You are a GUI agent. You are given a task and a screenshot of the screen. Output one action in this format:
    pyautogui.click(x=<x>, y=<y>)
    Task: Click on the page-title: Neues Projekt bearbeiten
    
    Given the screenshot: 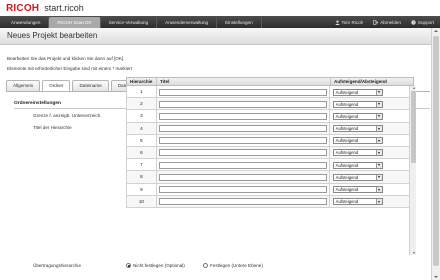 What is the action you would take?
    pyautogui.click(x=52, y=35)
    